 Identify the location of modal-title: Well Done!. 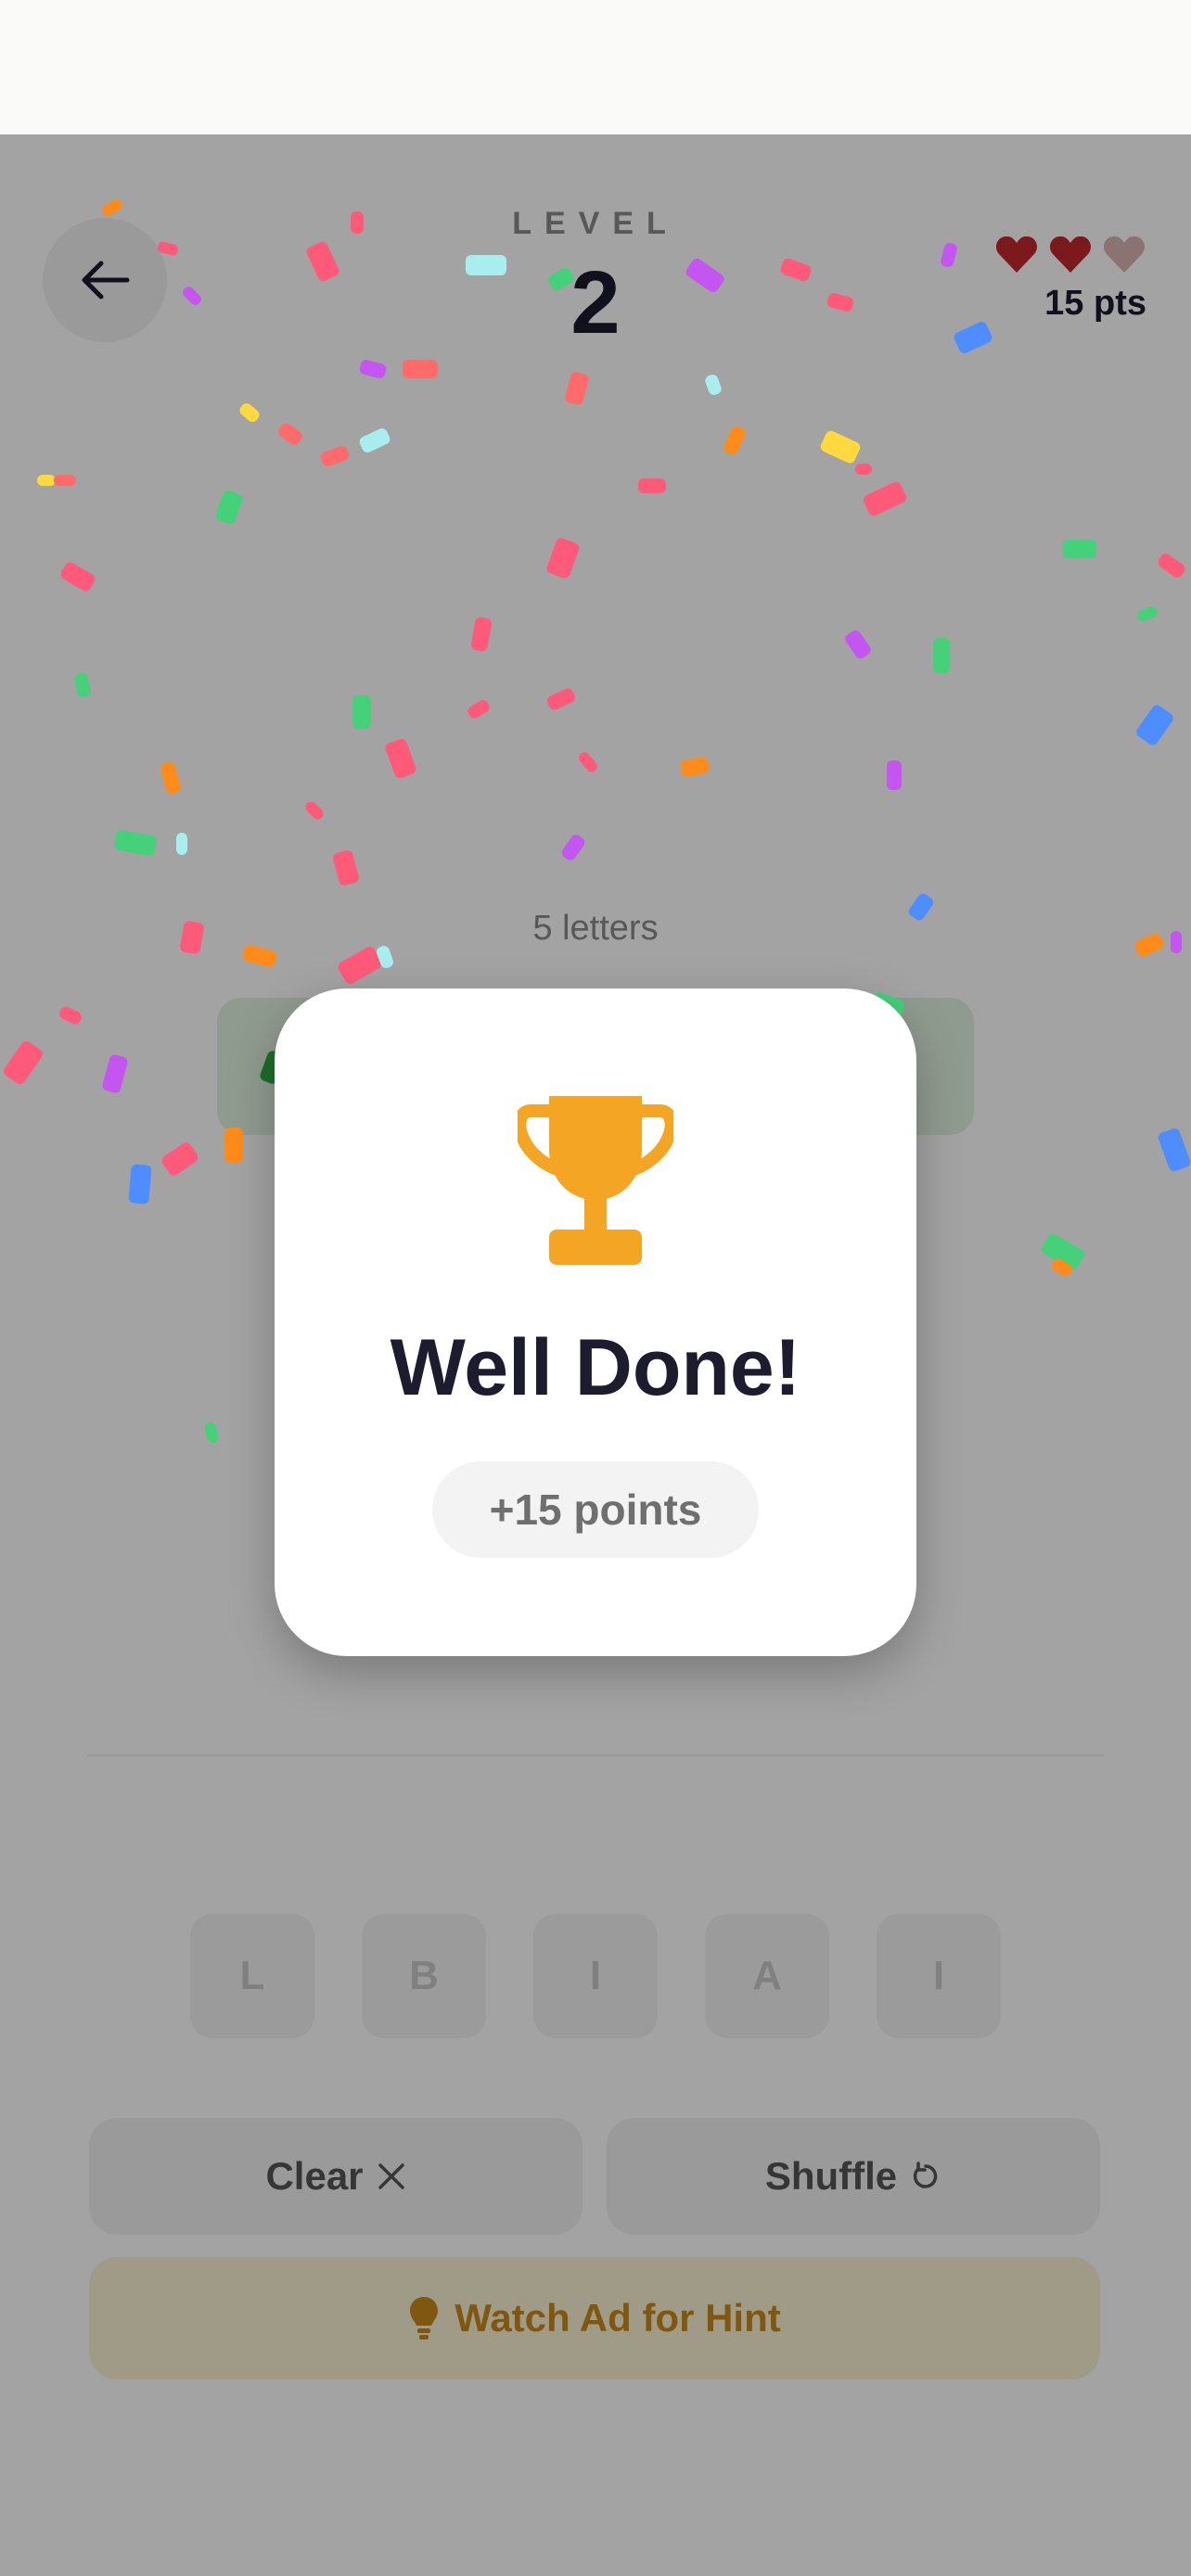
(595, 1367).